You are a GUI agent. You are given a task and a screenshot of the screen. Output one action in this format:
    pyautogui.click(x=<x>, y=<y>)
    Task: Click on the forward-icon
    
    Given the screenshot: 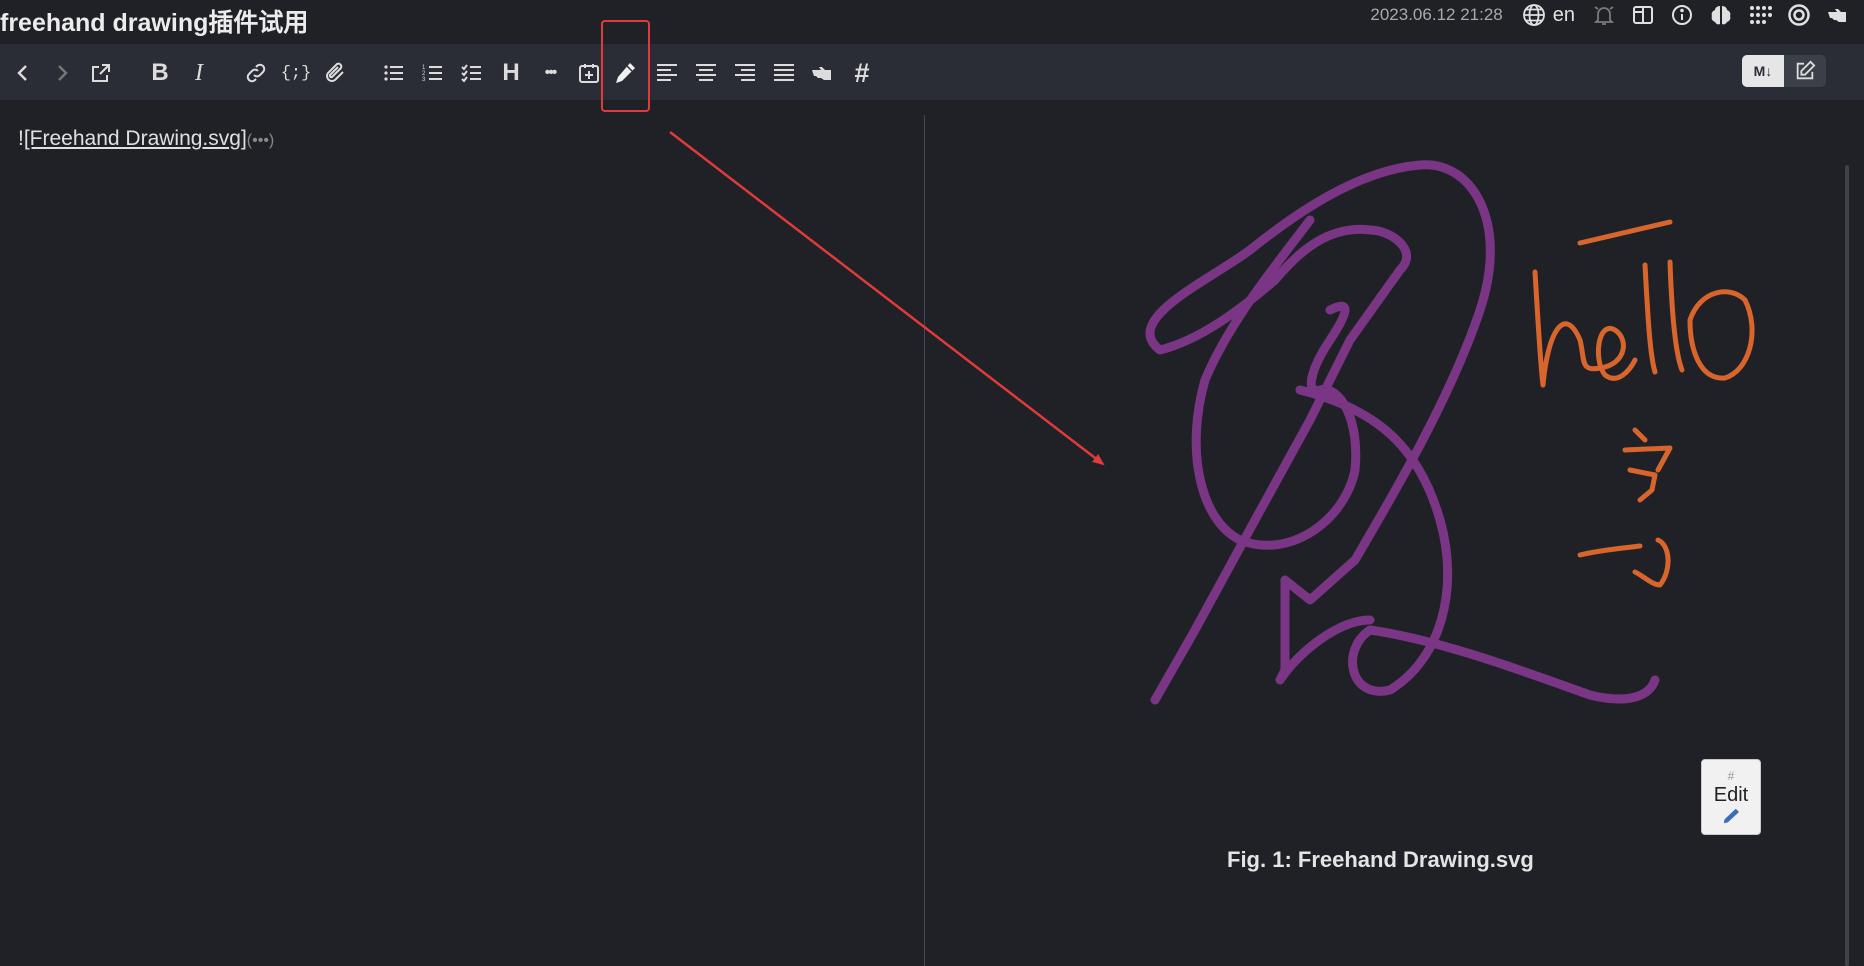 What is the action you would take?
    pyautogui.click(x=62, y=73)
    